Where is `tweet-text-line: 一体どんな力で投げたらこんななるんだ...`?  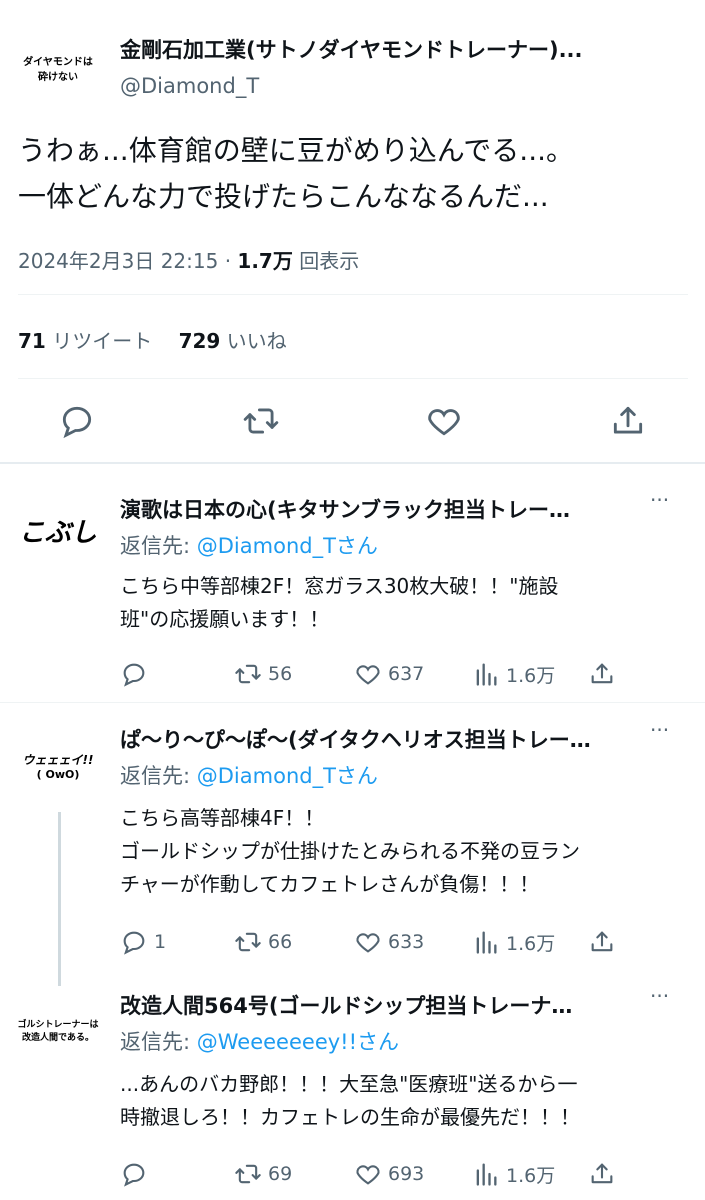 tweet-text-line: 一体どんな力で投げたらこんななるんだ... is located at coordinates (283, 196).